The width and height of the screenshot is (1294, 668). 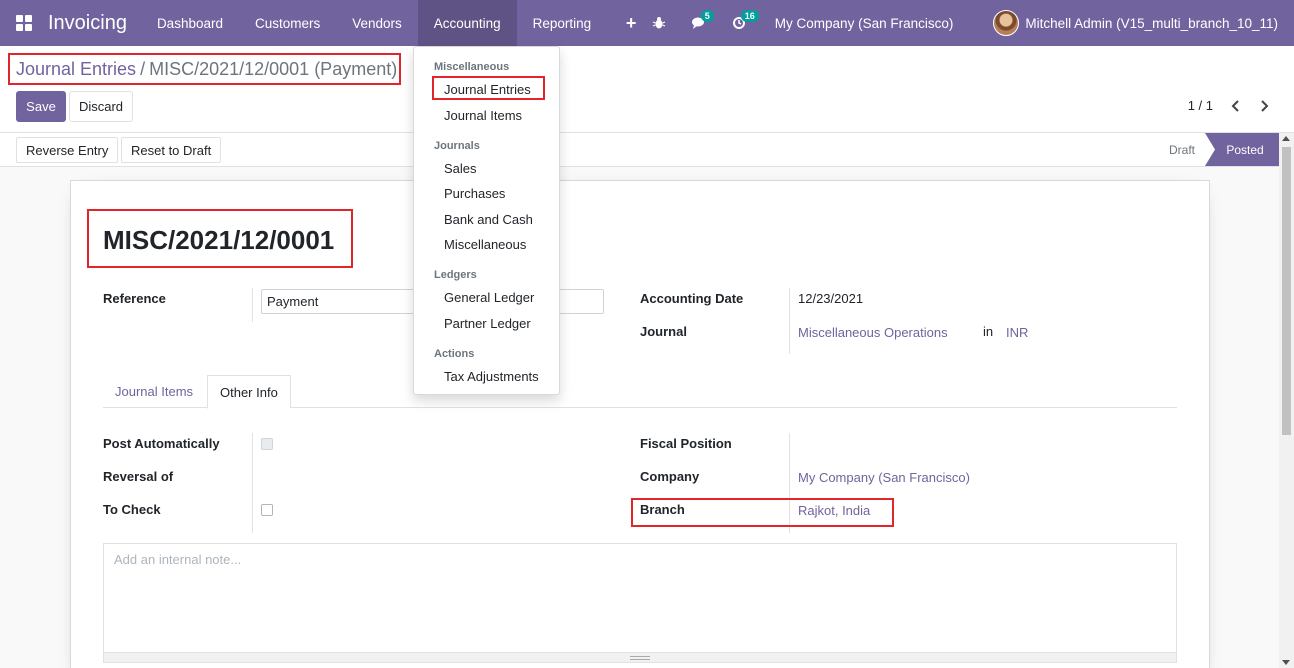 I want to click on dropdown-item-journal-entries: Journal Entries, so click(x=487, y=89).